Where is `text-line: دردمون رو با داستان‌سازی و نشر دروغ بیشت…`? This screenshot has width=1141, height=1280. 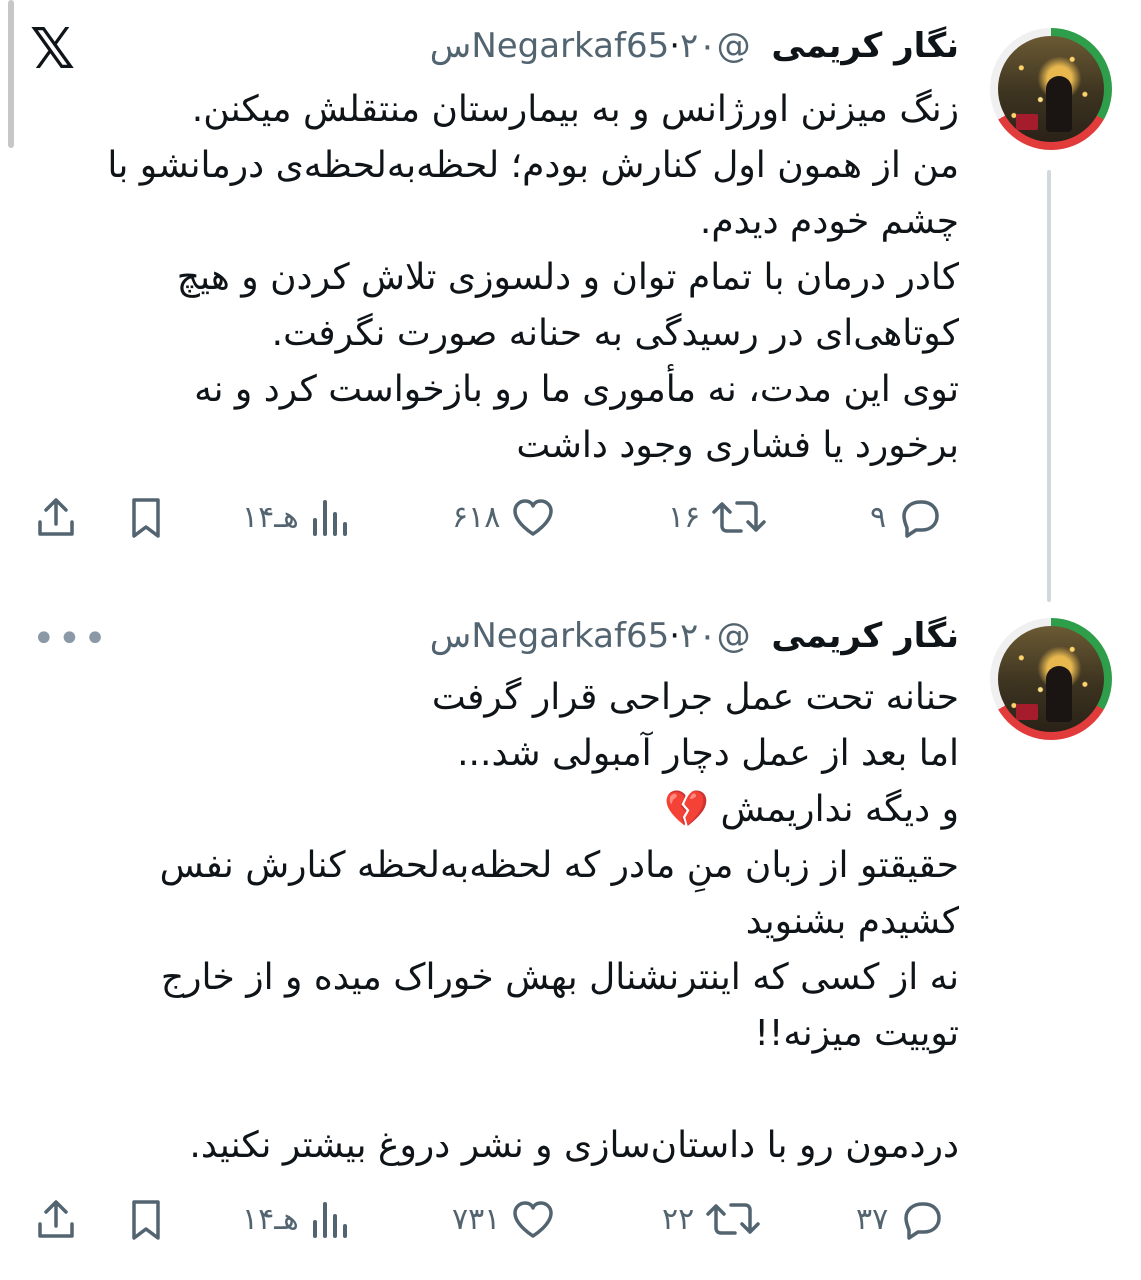 text-line: دردمون رو با داستان‌سازی و نشر دروغ بیشت… is located at coordinates (574, 1145).